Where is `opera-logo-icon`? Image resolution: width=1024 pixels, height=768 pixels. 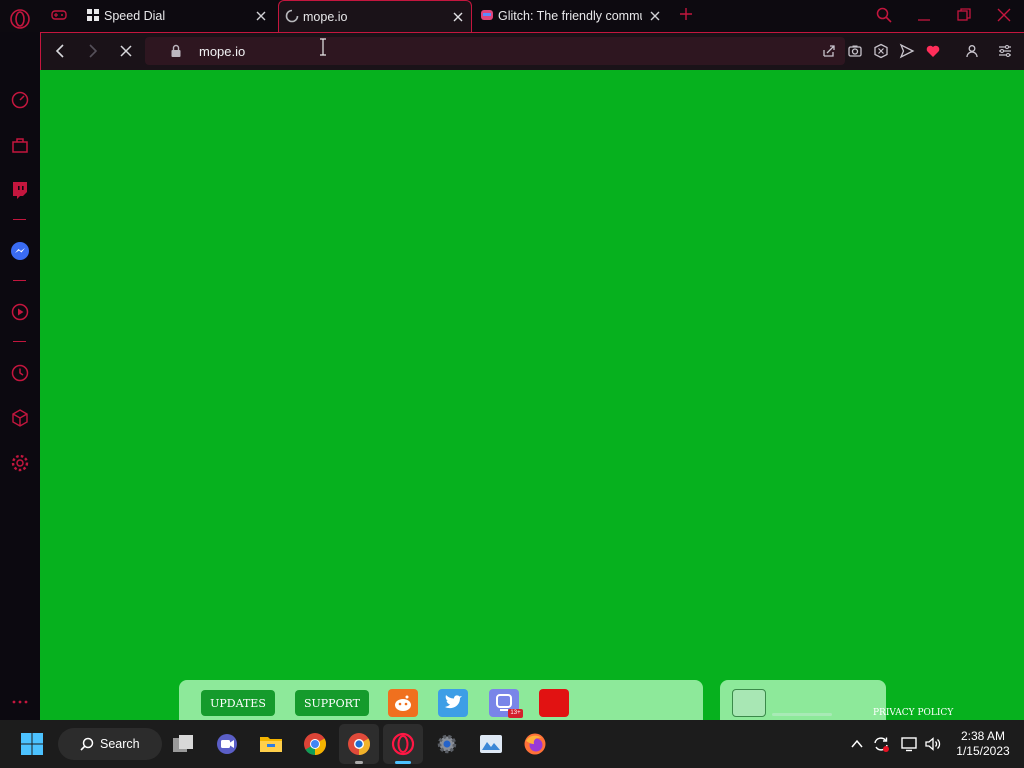 opera-logo-icon is located at coordinates (20, 19).